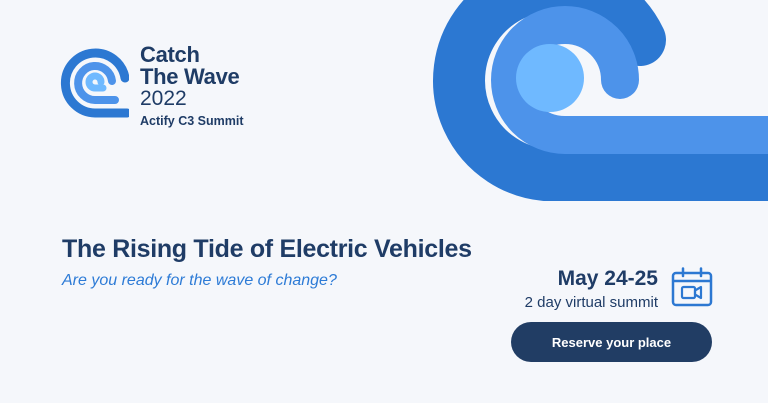 The width and height of the screenshot is (768, 403). Describe the element at coordinates (170, 54) in the screenshot. I see `brand-line-1: Catch` at that location.